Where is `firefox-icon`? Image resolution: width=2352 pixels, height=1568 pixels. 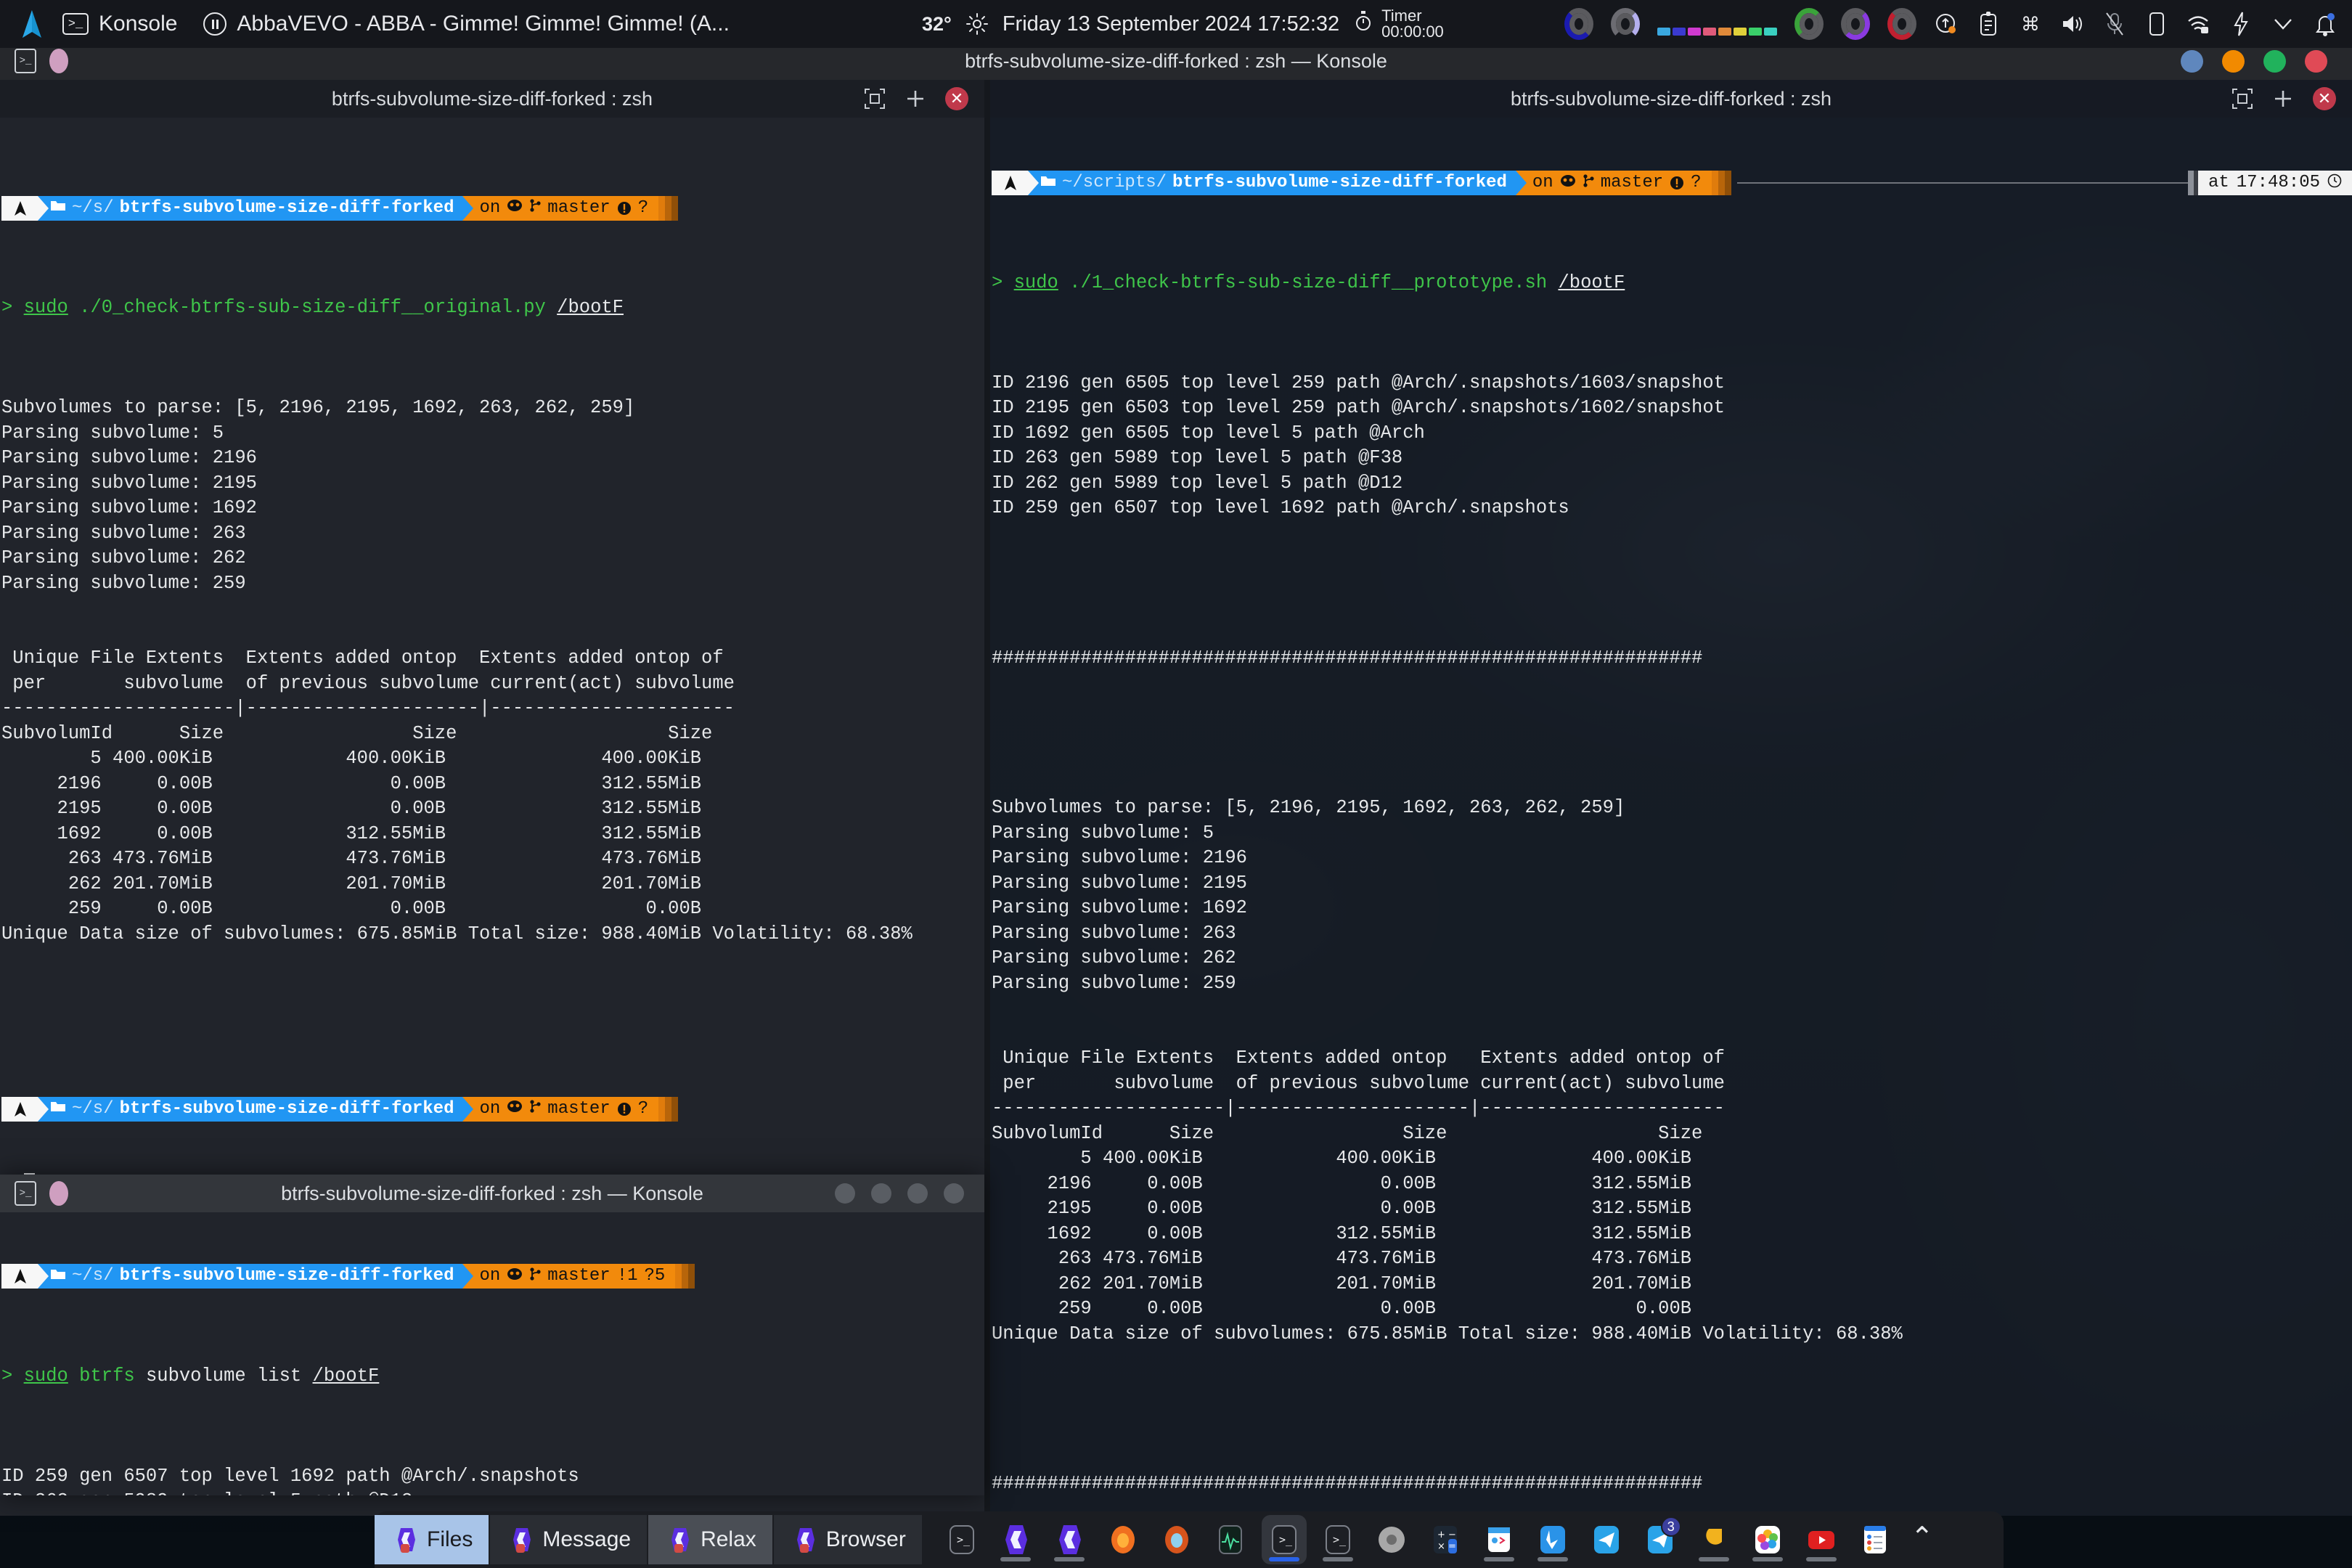 firefox-icon is located at coordinates (1124, 1540).